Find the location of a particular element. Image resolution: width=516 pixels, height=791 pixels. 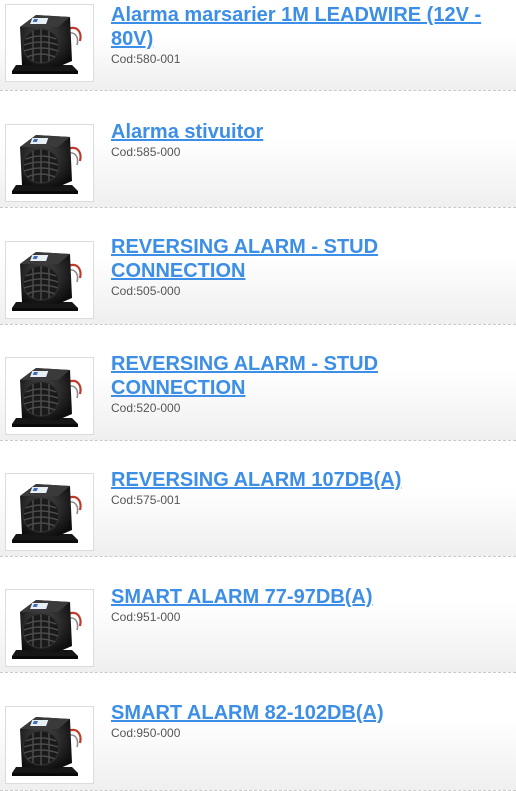

product-code: Cod:951-000 is located at coordinates (146, 617).